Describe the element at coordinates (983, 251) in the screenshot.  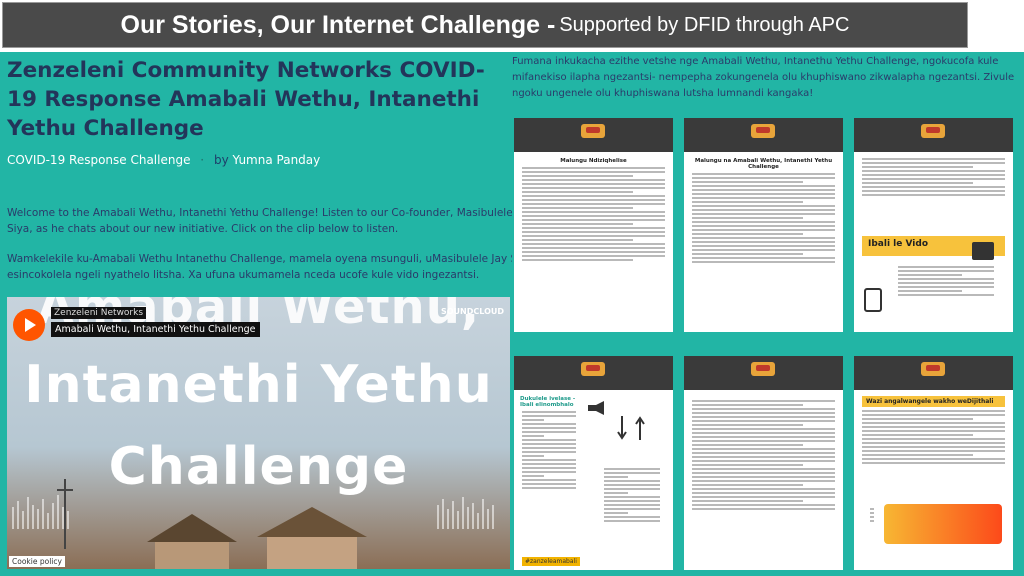
I see `clapperboard-icon` at that location.